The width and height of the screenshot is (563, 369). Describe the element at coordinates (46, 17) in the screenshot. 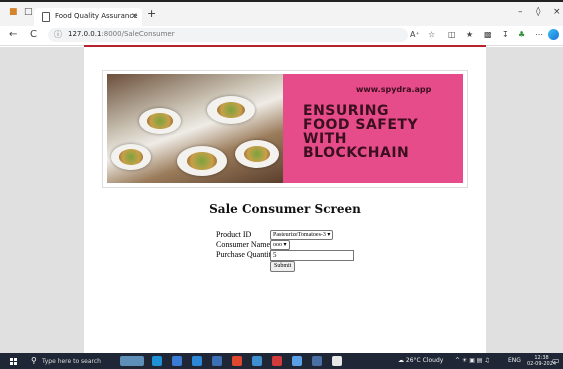

I see `page-icon` at that location.